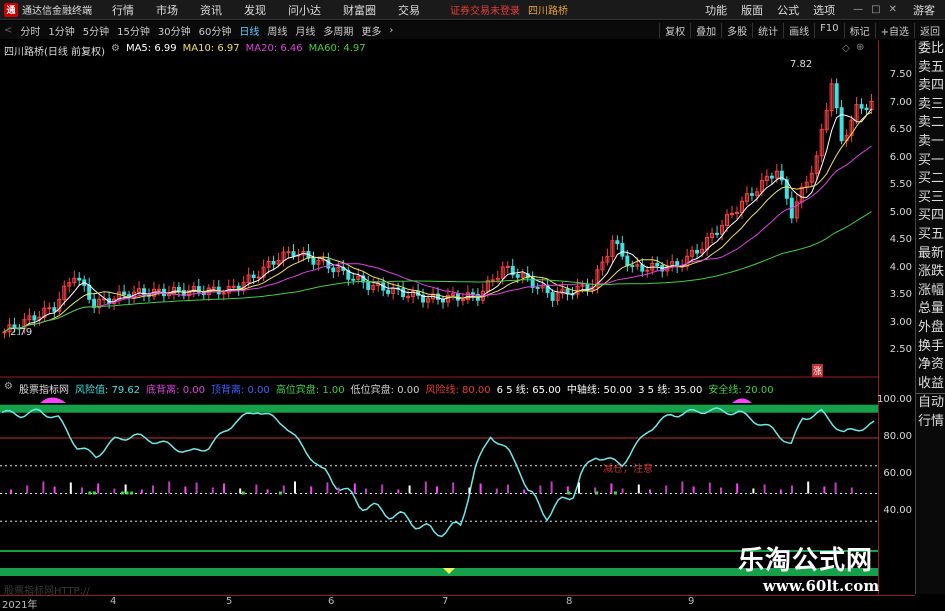 This screenshot has height=611, width=945. I want to click on side-volume: 总量, so click(930, 309).